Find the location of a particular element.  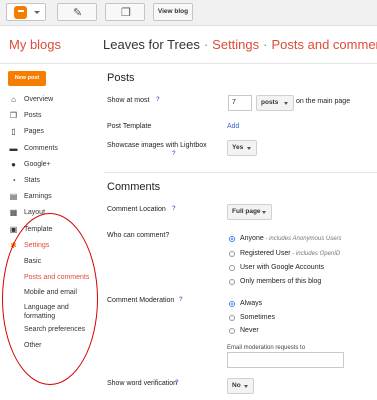

sidebar-item-layout: ▦ Layout is located at coordinates (50, 213).